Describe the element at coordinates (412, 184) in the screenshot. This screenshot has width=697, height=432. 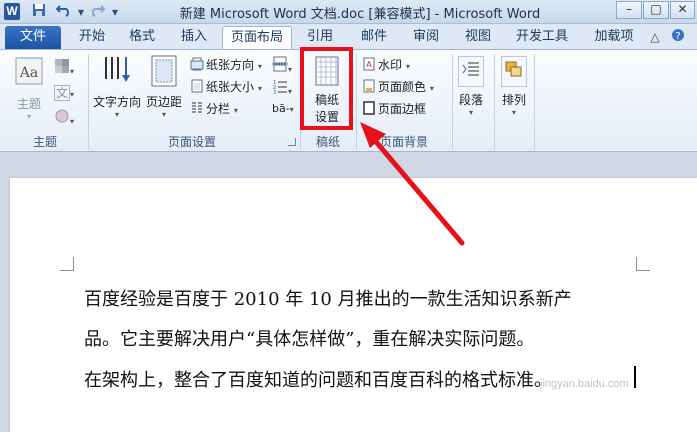
I see `annotation-arrow` at that location.